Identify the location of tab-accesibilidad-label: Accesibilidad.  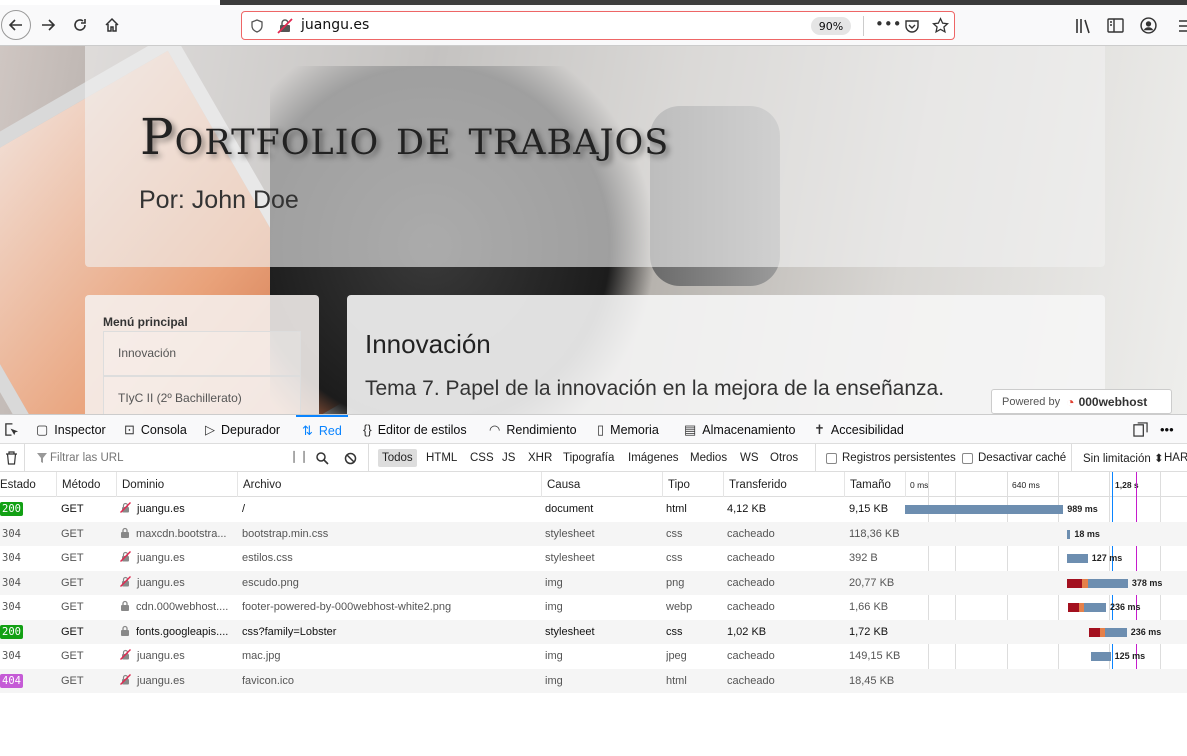
(867, 429).